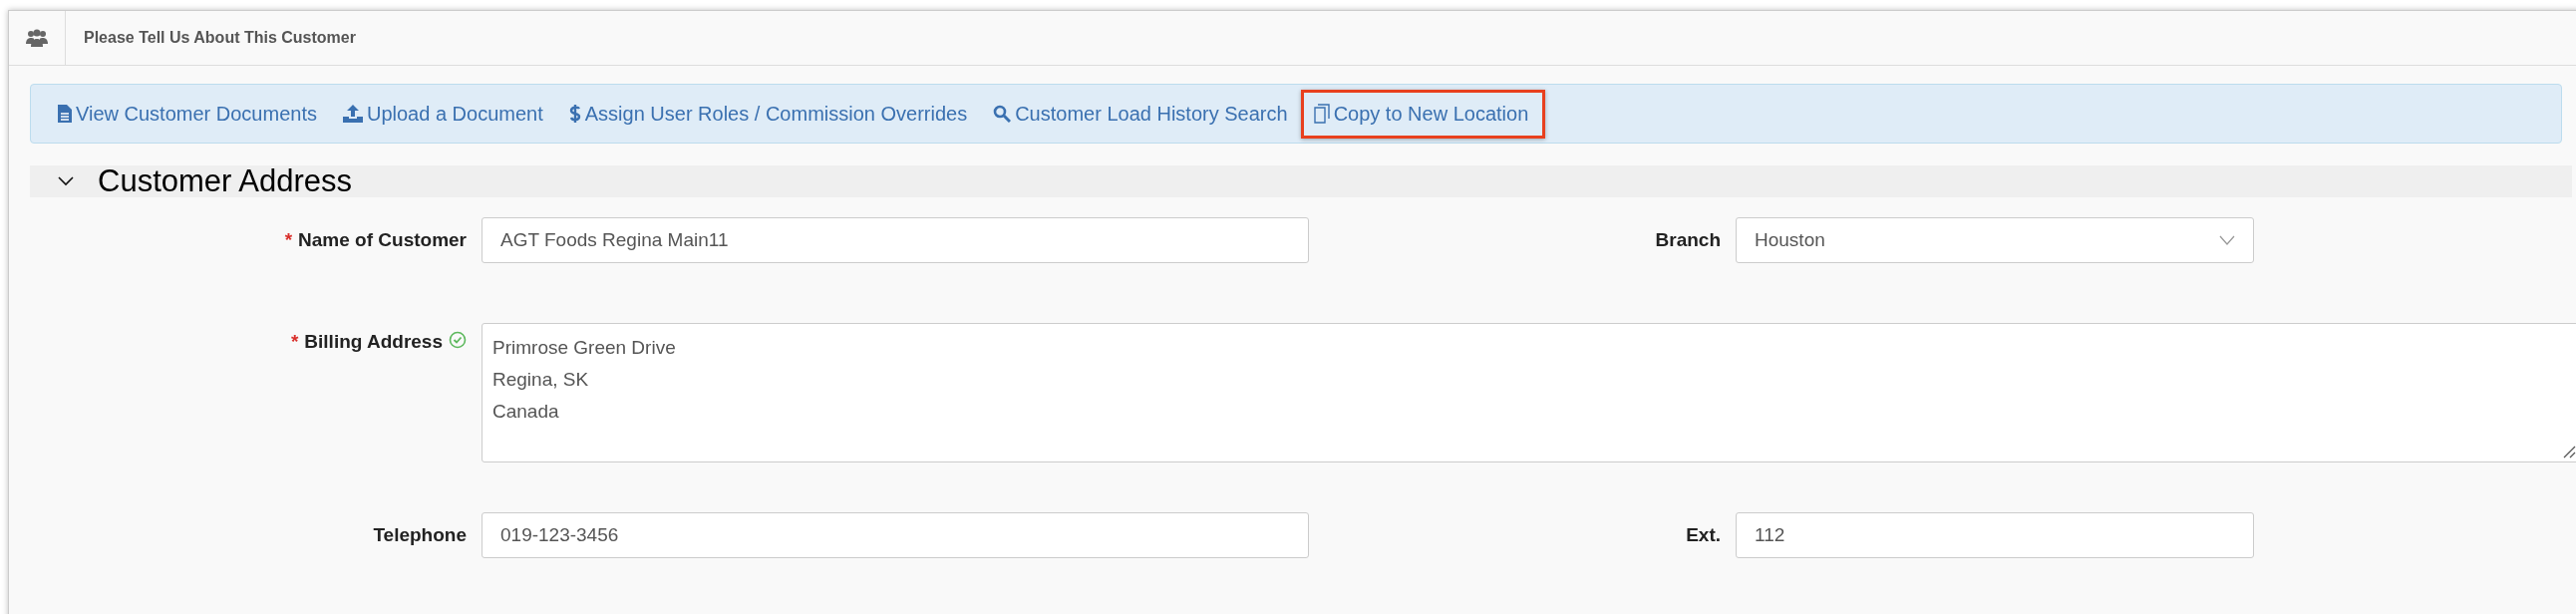 Image resolution: width=2576 pixels, height=614 pixels. I want to click on field-label: Telephone, so click(420, 535).